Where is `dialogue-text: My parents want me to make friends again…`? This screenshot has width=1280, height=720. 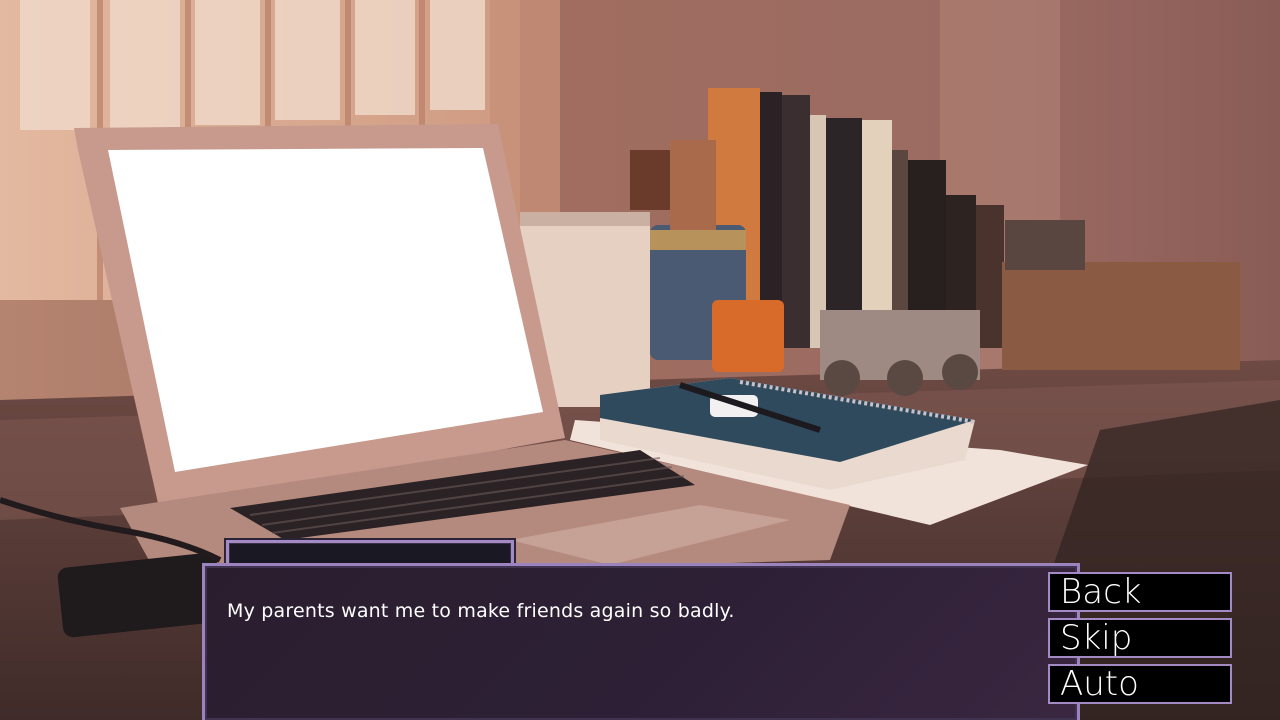
dialogue-text: My parents want me to make friends again… is located at coordinates (481, 611).